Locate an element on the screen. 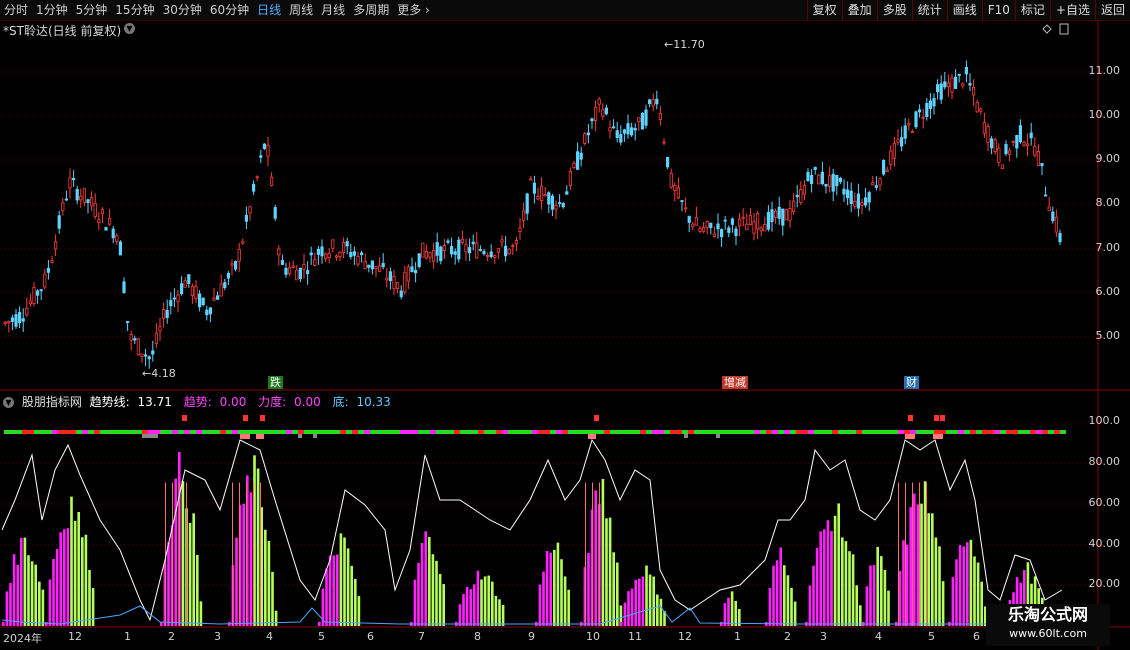 The height and width of the screenshot is (650, 1130). event-tag: 财 is located at coordinates (911, 382).